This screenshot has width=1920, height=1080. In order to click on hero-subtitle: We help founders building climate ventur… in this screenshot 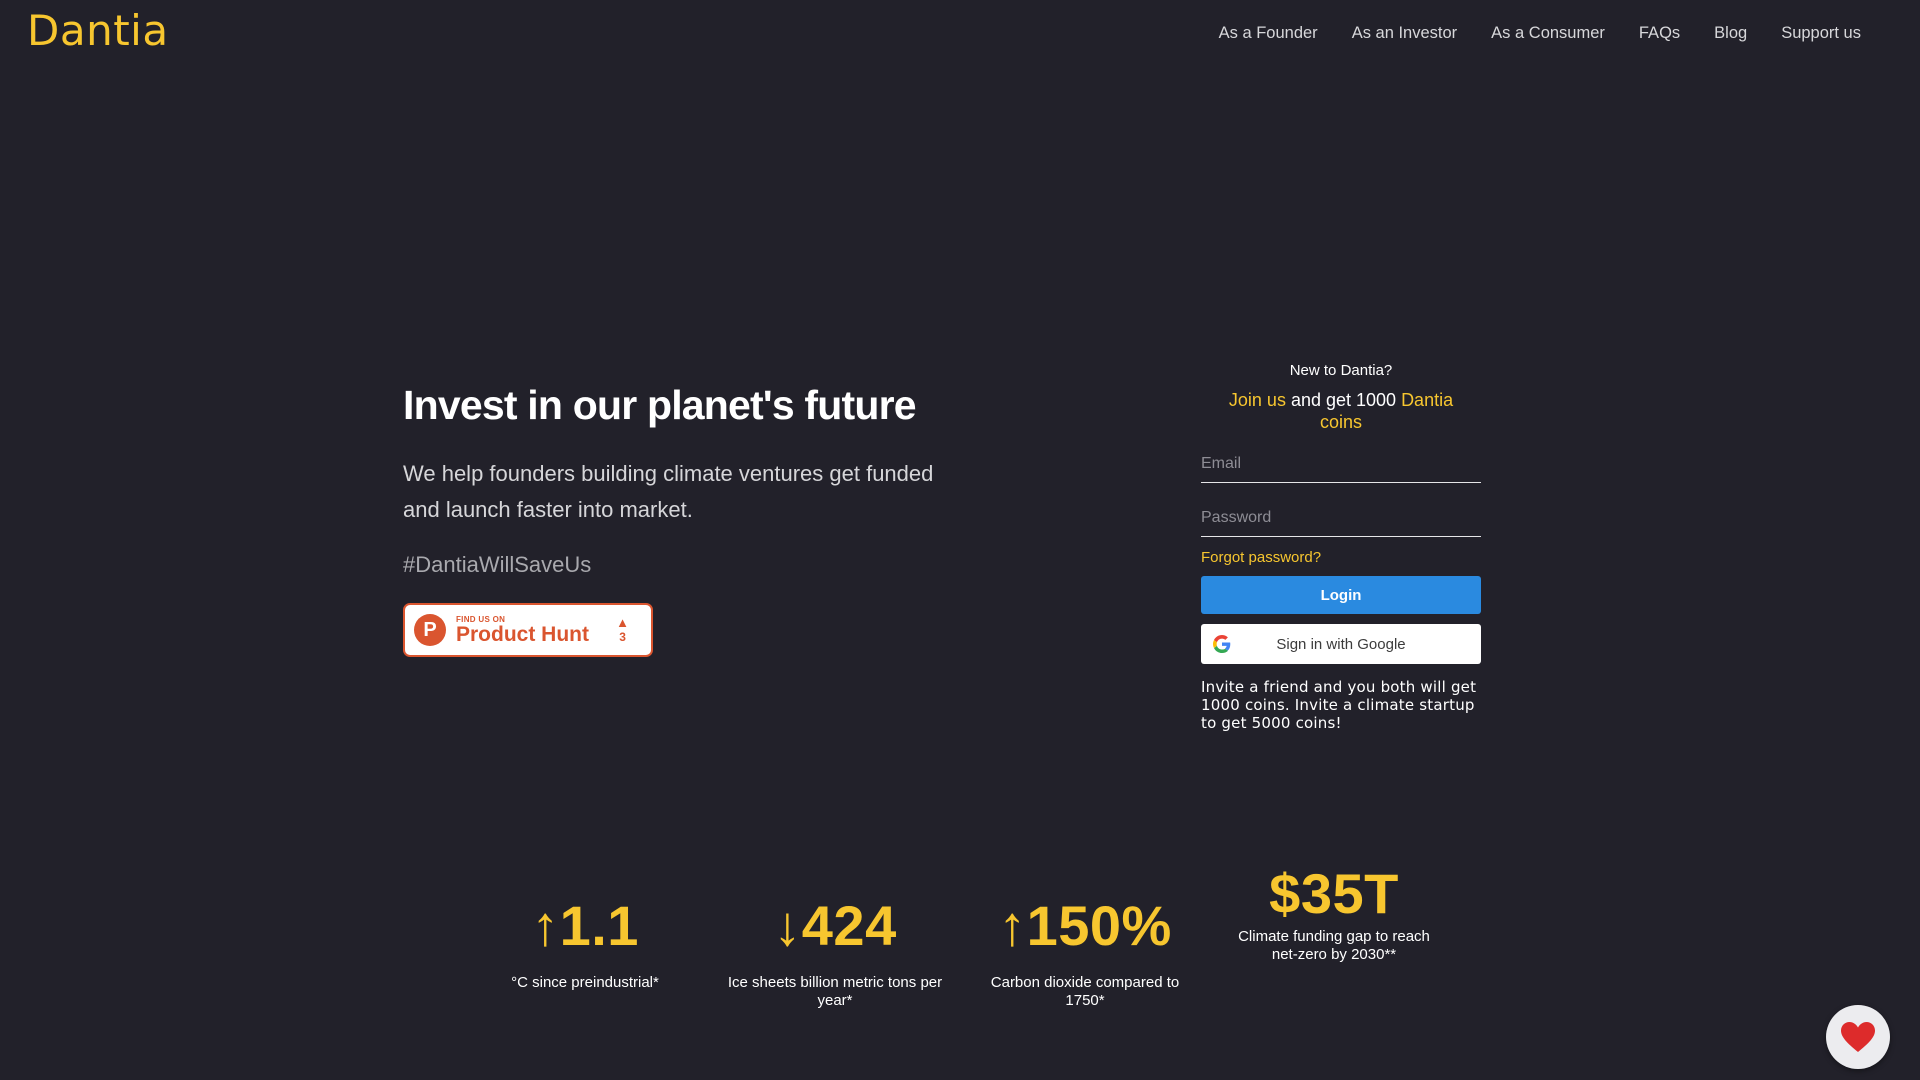, I will do `click(668, 491)`.